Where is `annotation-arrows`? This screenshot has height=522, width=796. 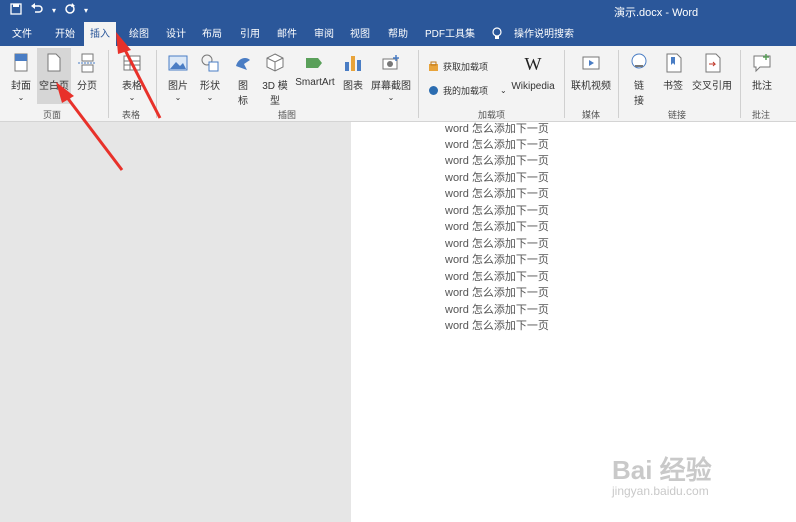
annotation-arrows is located at coordinates (109, 101).